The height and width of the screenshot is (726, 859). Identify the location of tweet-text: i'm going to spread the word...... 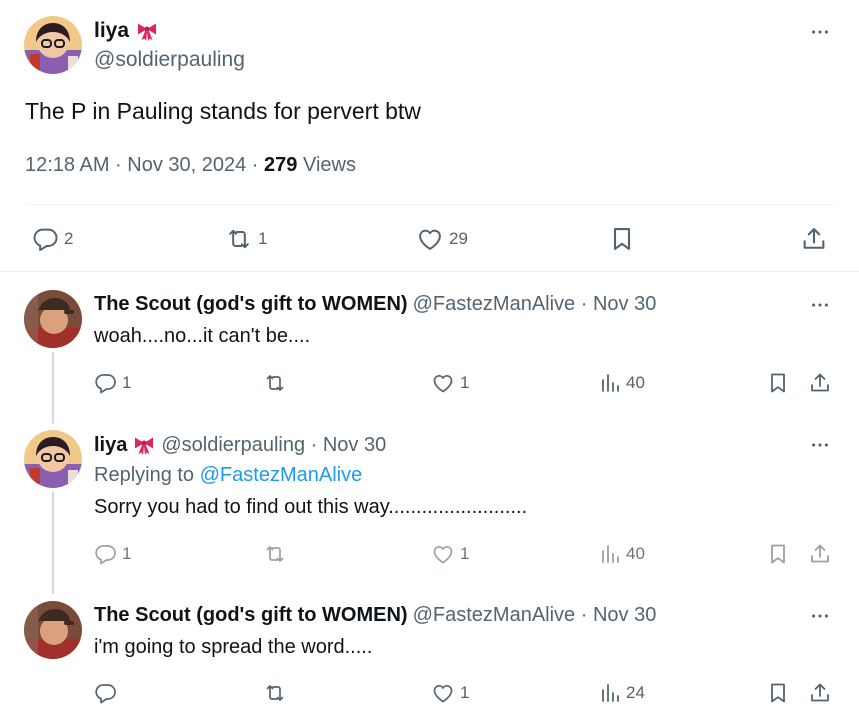
(233, 647).